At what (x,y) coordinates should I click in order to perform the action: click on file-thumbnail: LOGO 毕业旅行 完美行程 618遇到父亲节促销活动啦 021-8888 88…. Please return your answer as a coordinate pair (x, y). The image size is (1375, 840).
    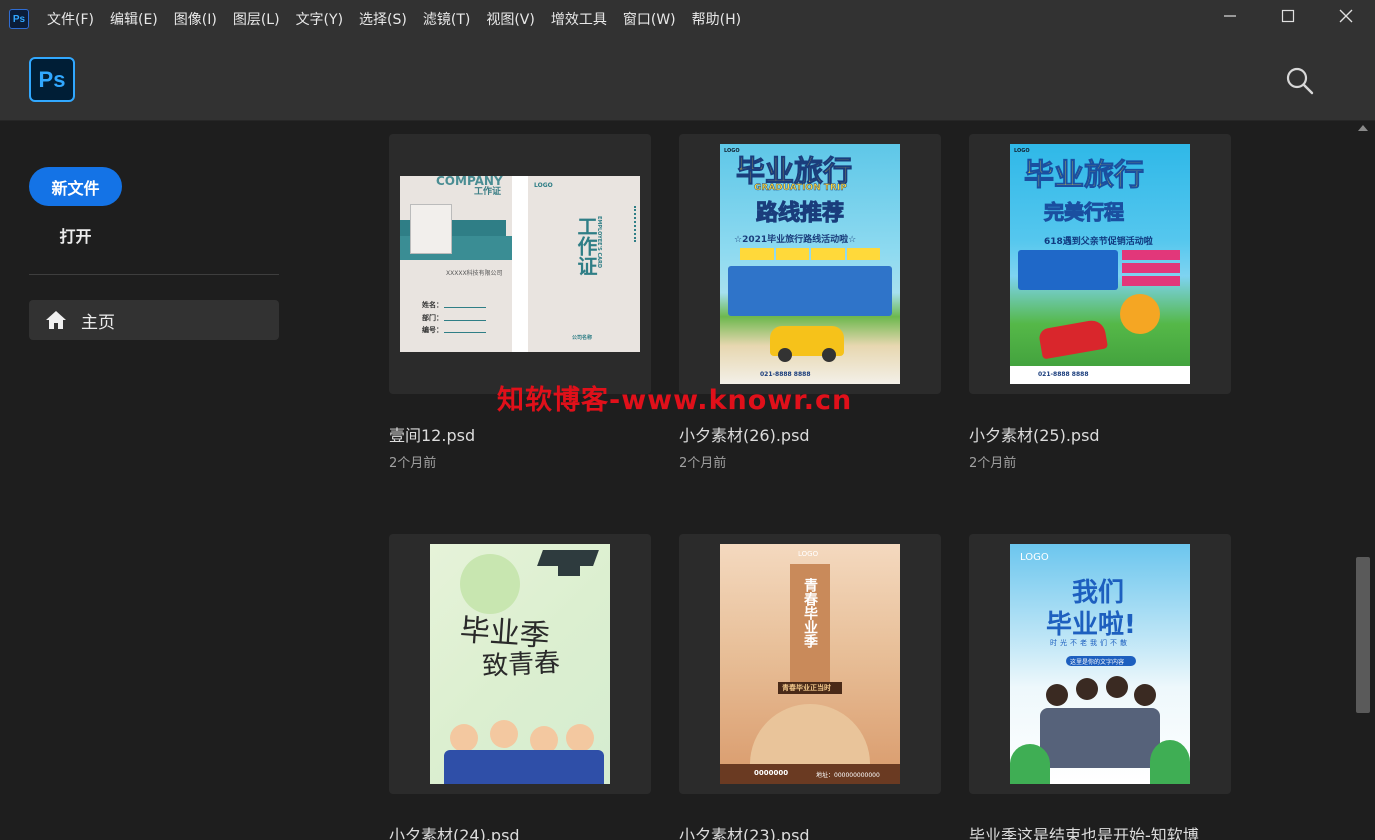
    Looking at the image, I should click on (1100, 264).